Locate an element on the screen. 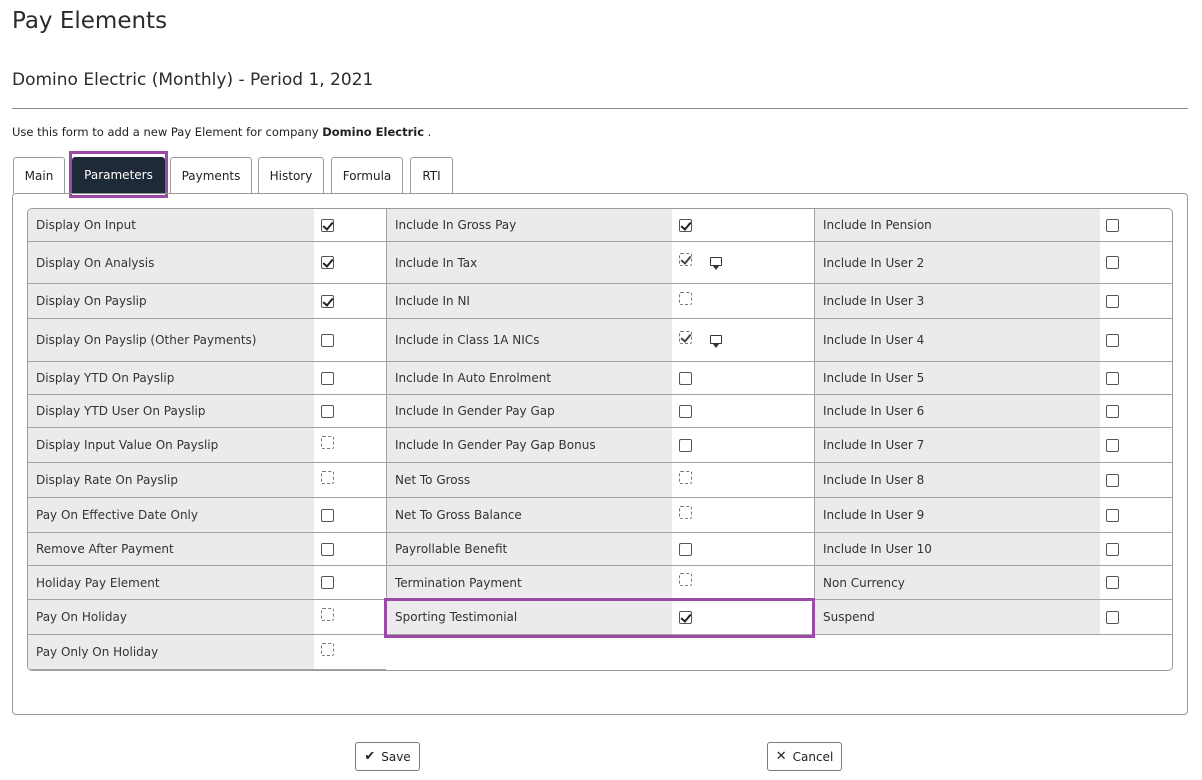 Image resolution: width=1202 pixels, height=780 pixels. param-label: Display On Payslip is located at coordinates (171, 301).